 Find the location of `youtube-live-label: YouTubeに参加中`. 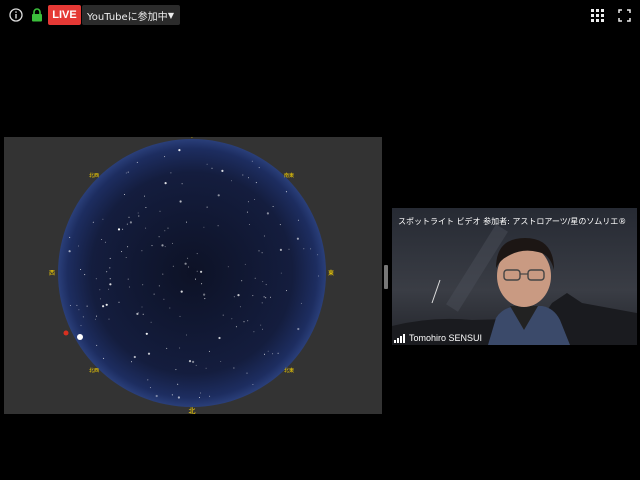

youtube-live-label: YouTubeに参加中 is located at coordinates (127, 17).